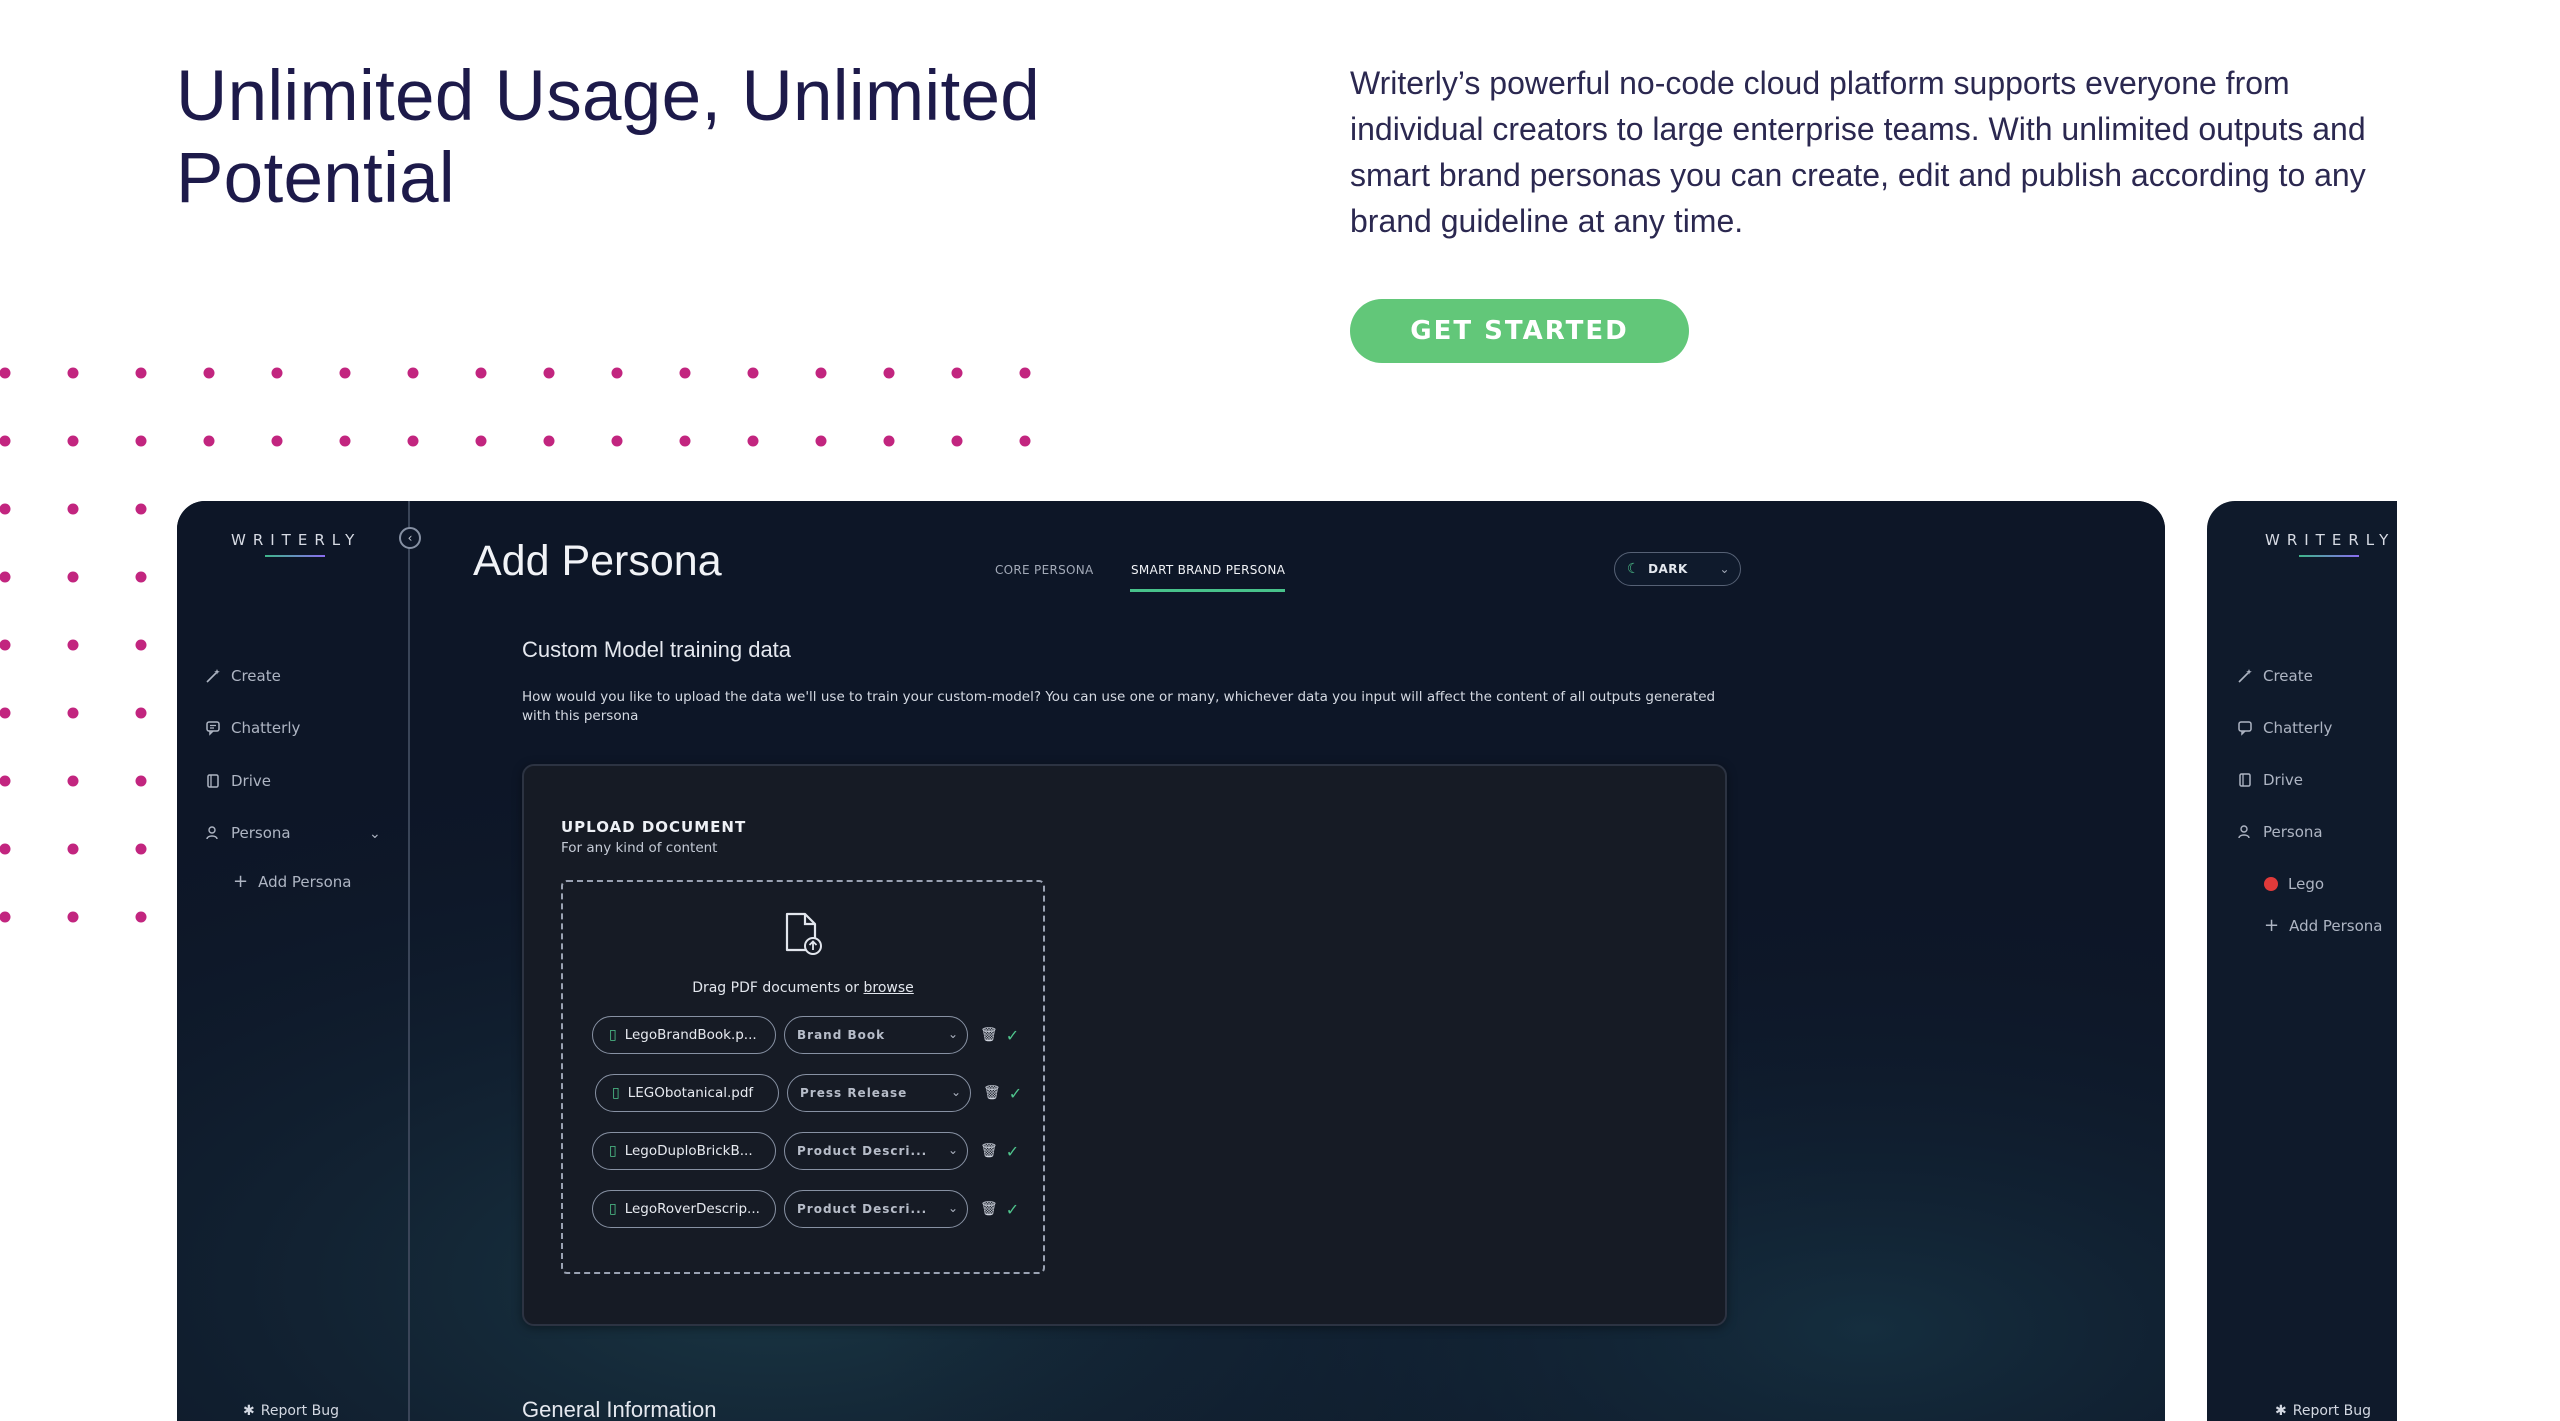  I want to click on get-started-button: GET STARTED, so click(1519, 331).